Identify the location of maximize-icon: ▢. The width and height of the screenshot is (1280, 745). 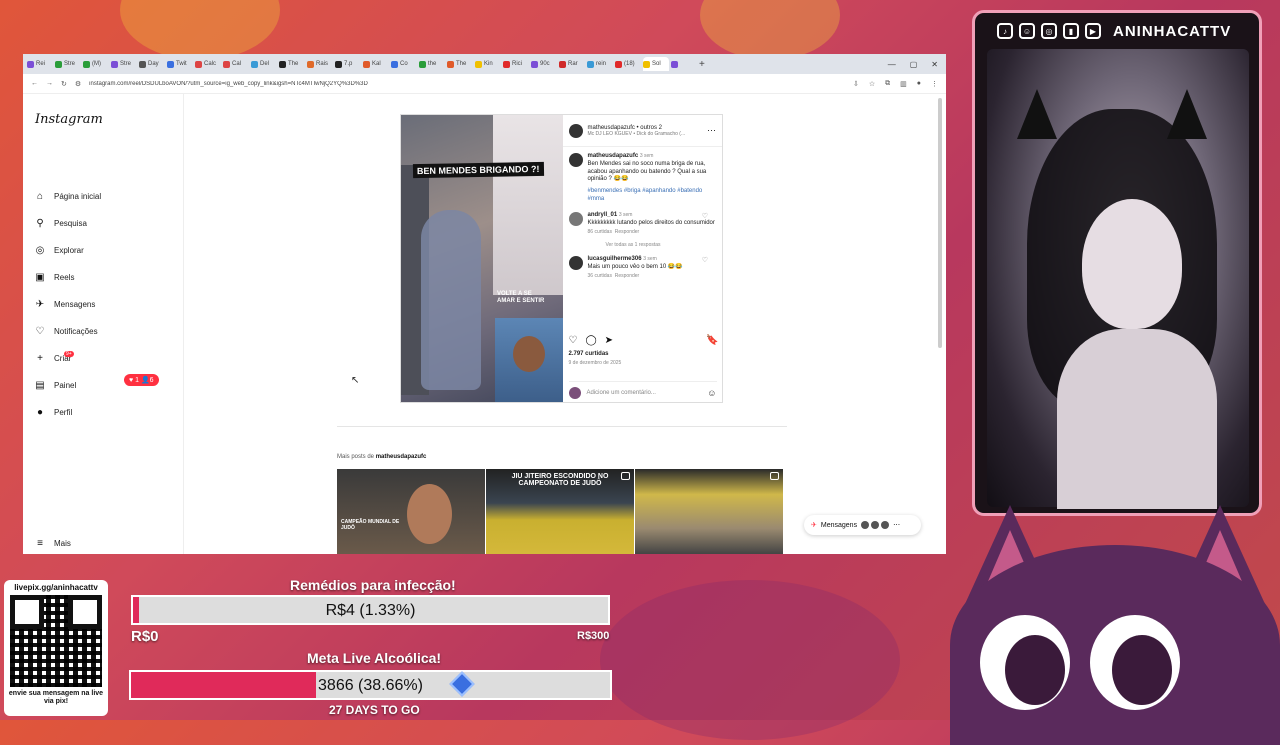
(914, 64).